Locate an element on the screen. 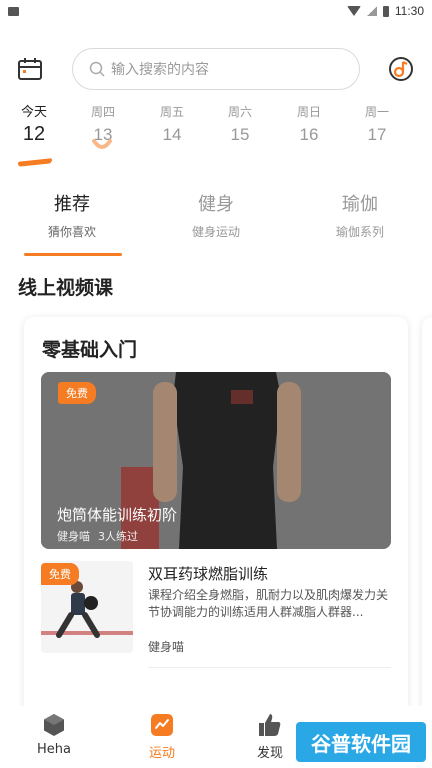 This screenshot has width=432, height=768. tab-subtitle: 健身运动 is located at coordinates (215, 232).